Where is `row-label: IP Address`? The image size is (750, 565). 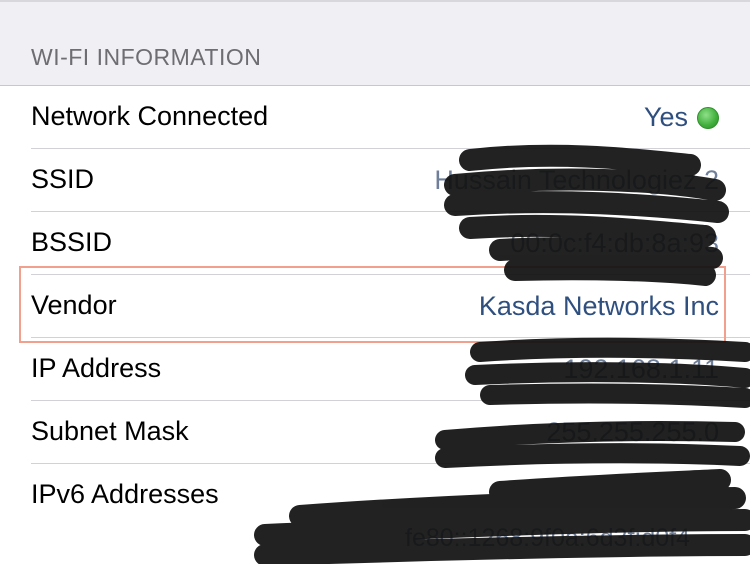
row-label: IP Address is located at coordinates (96, 368).